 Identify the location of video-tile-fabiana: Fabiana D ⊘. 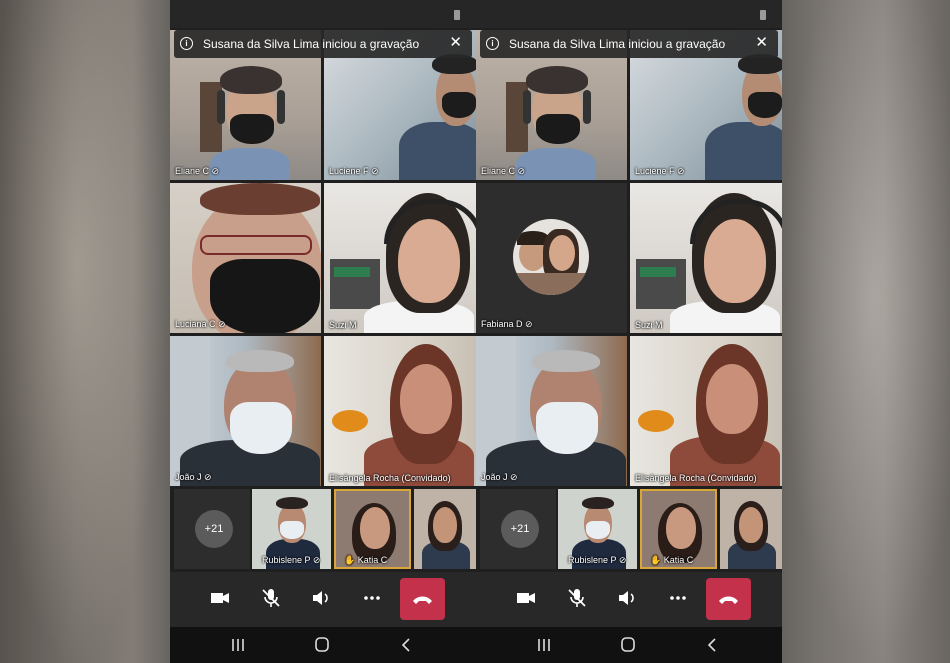
(551, 258).